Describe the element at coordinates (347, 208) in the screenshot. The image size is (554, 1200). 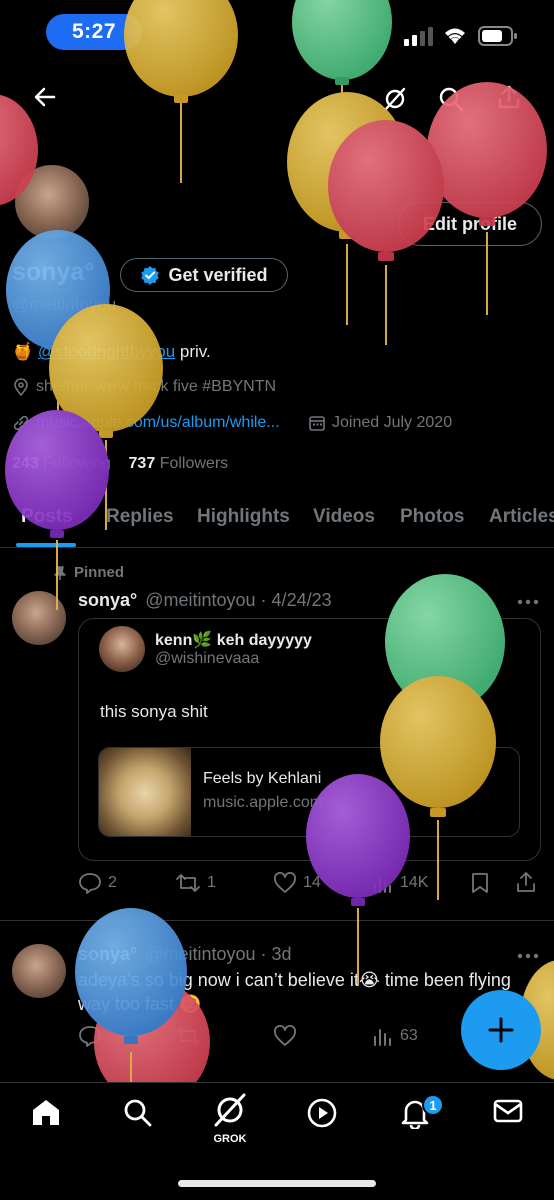
I see `balloon-yellow` at that location.